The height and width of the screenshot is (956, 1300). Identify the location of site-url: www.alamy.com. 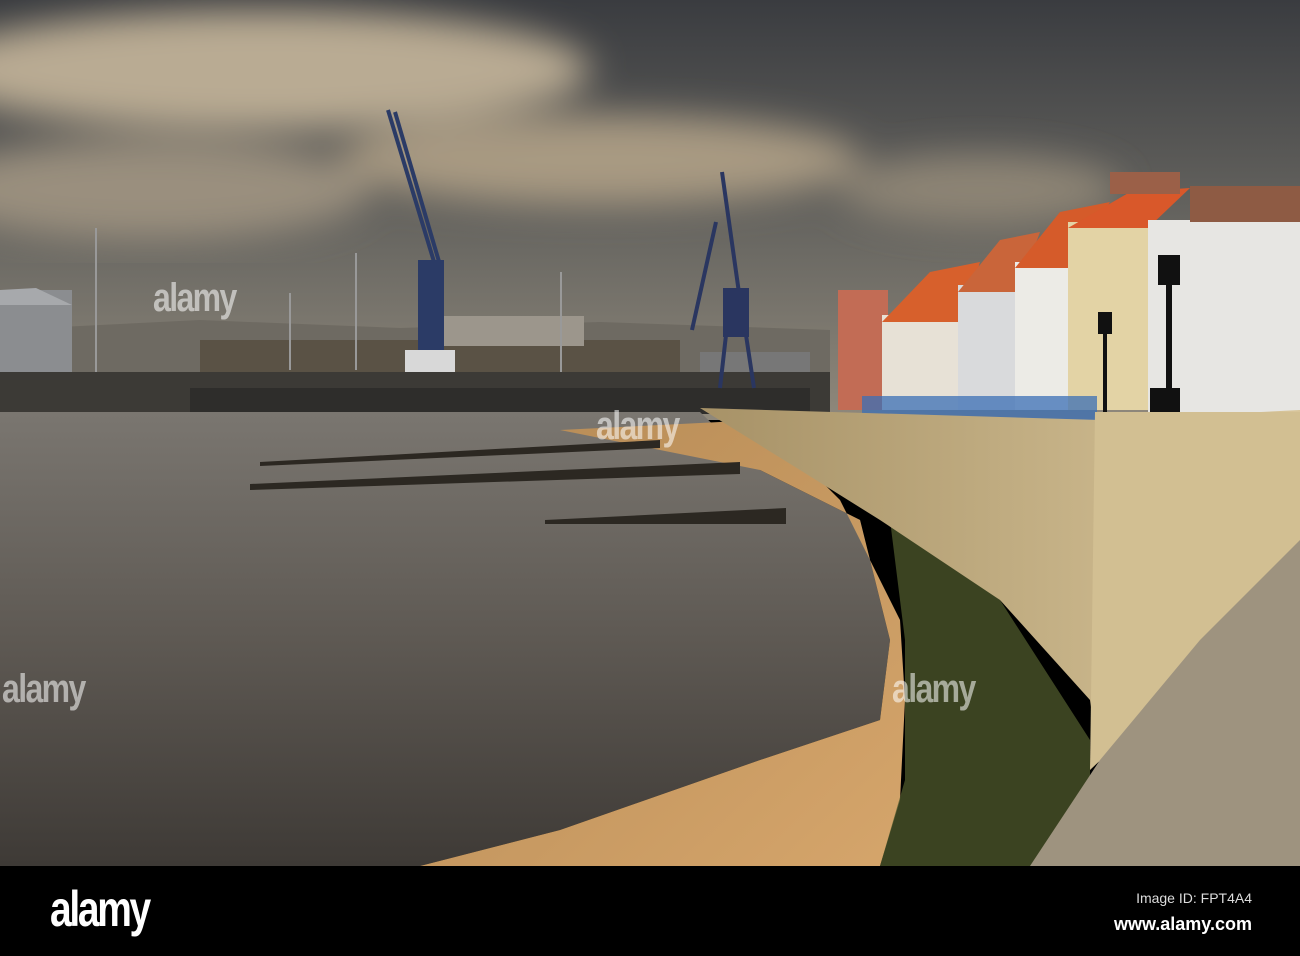
(1182, 924).